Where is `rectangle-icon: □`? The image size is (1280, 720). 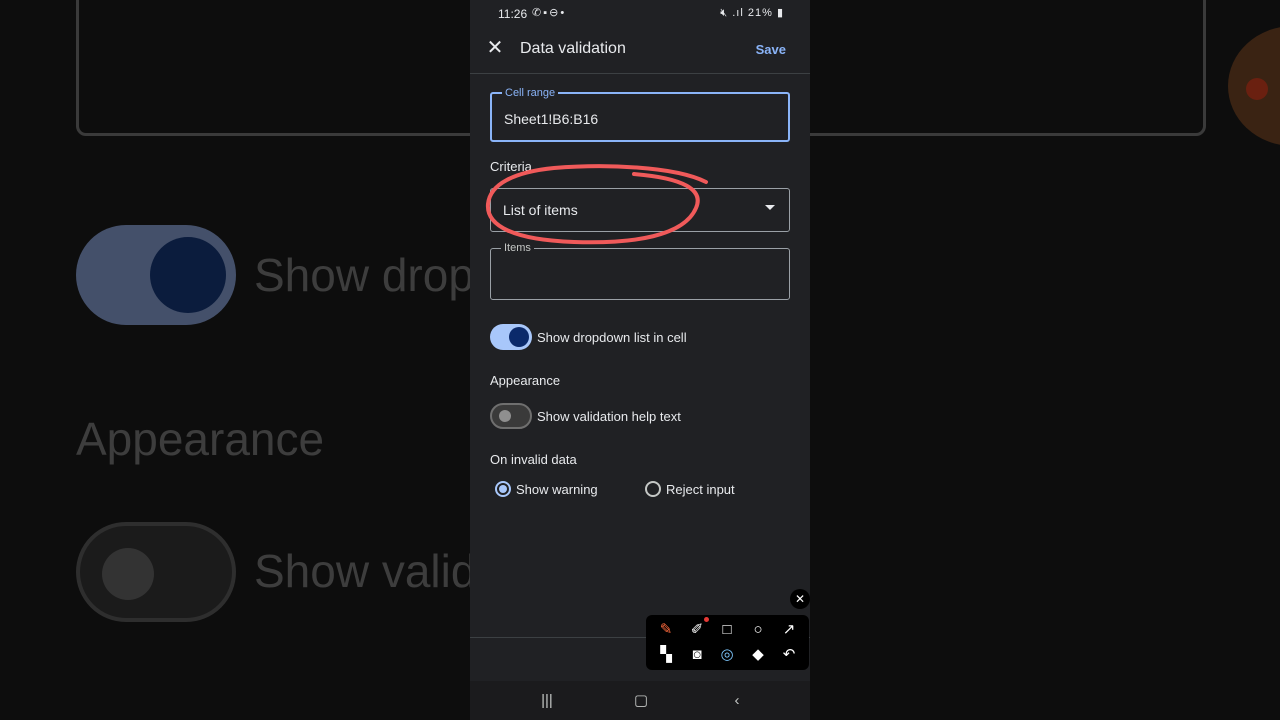
rectangle-icon: □ is located at coordinates (727, 630).